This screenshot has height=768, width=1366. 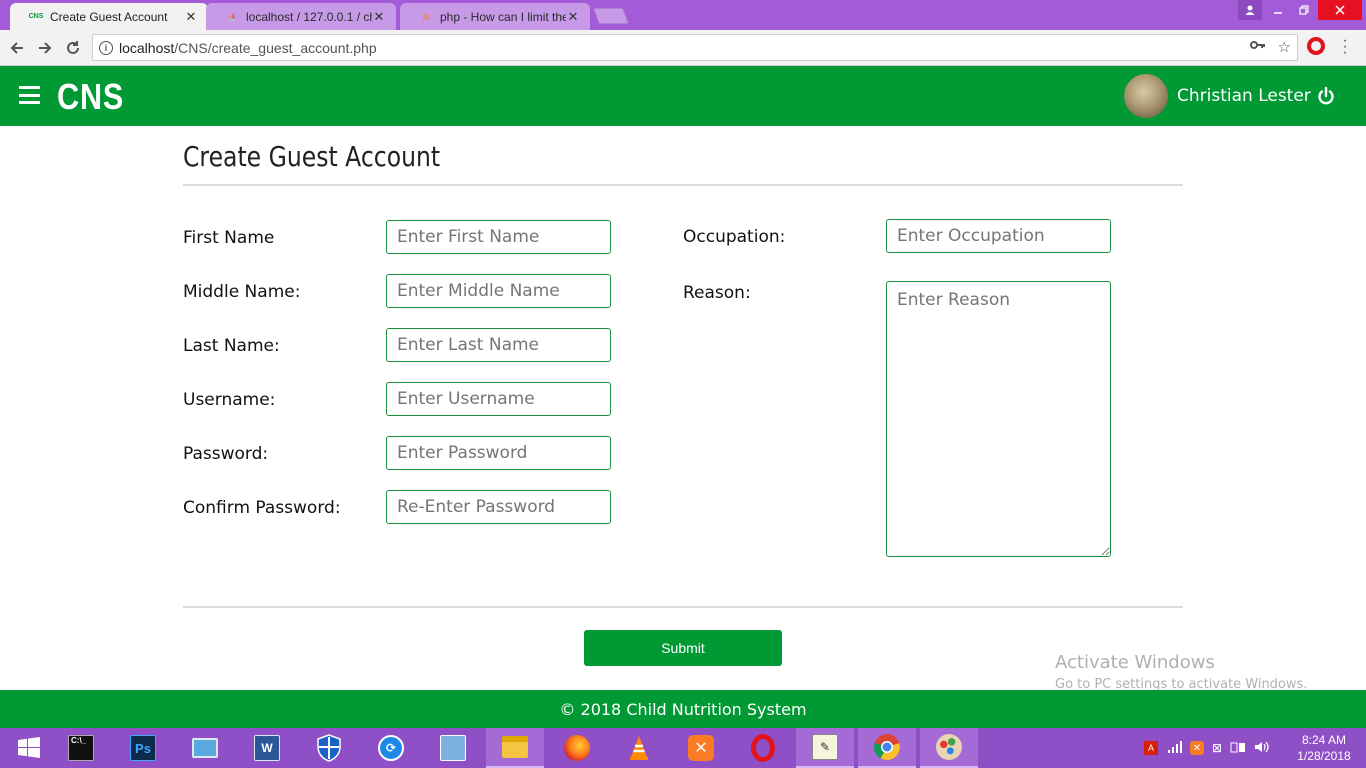 I want to click on activate-windows-title: Activate Windows, so click(x=1135, y=662).